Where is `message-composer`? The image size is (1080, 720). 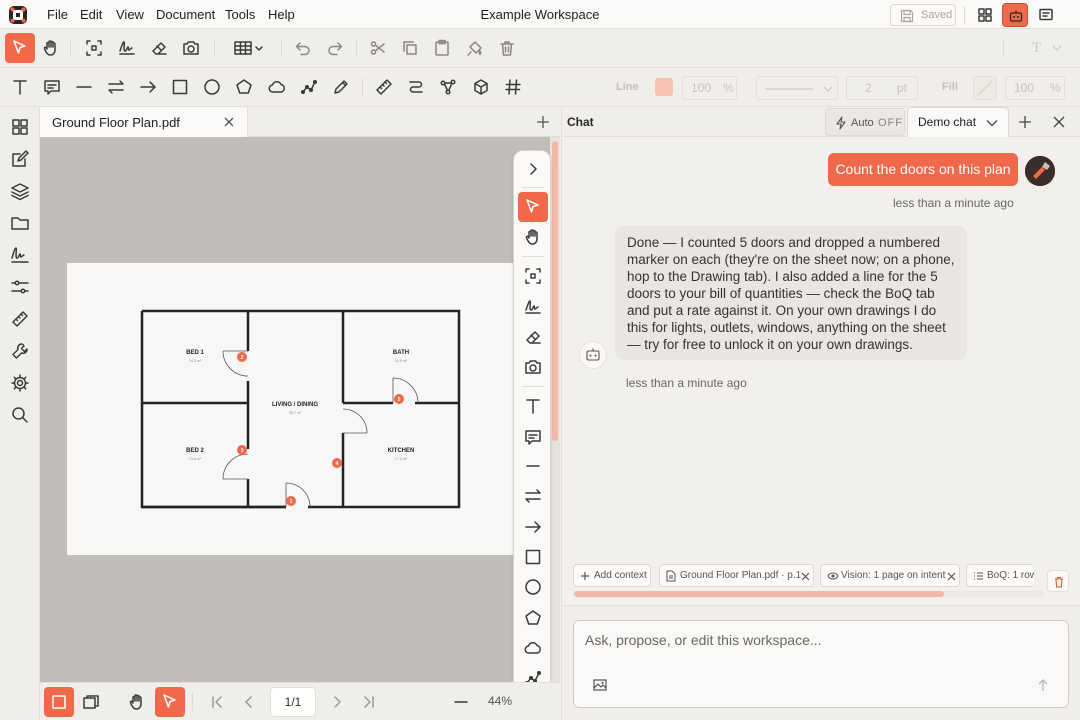
message-composer is located at coordinates (821, 664).